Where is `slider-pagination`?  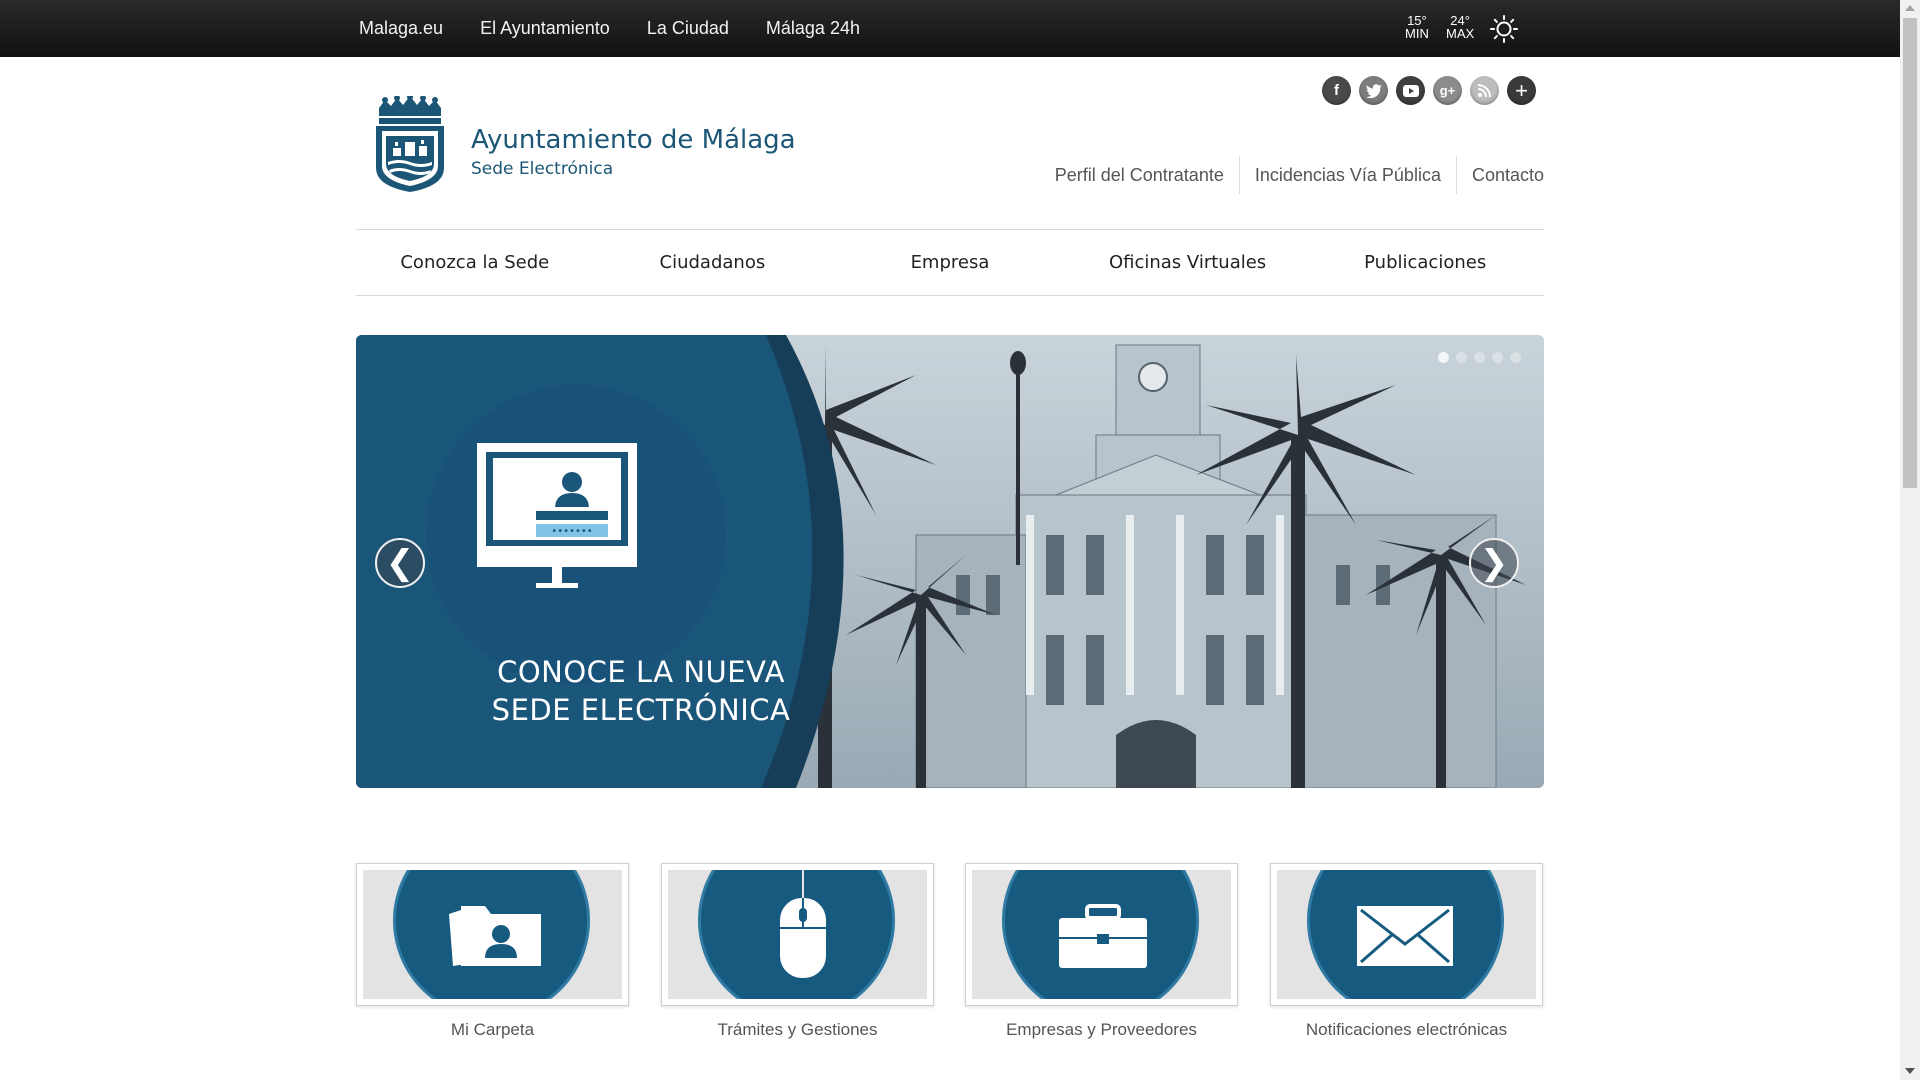 slider-pagination is located at coordinates (1483, 357).